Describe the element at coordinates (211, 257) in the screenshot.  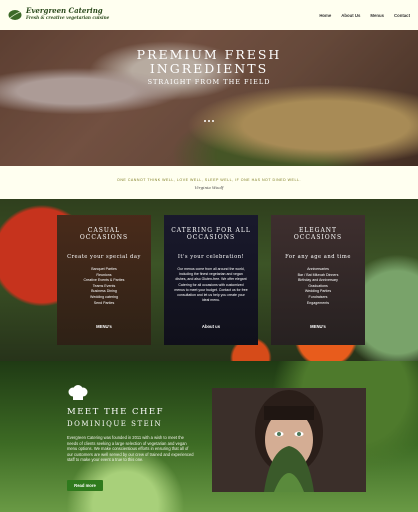
I see `card-subtitle: It's your celebration!` at that location.